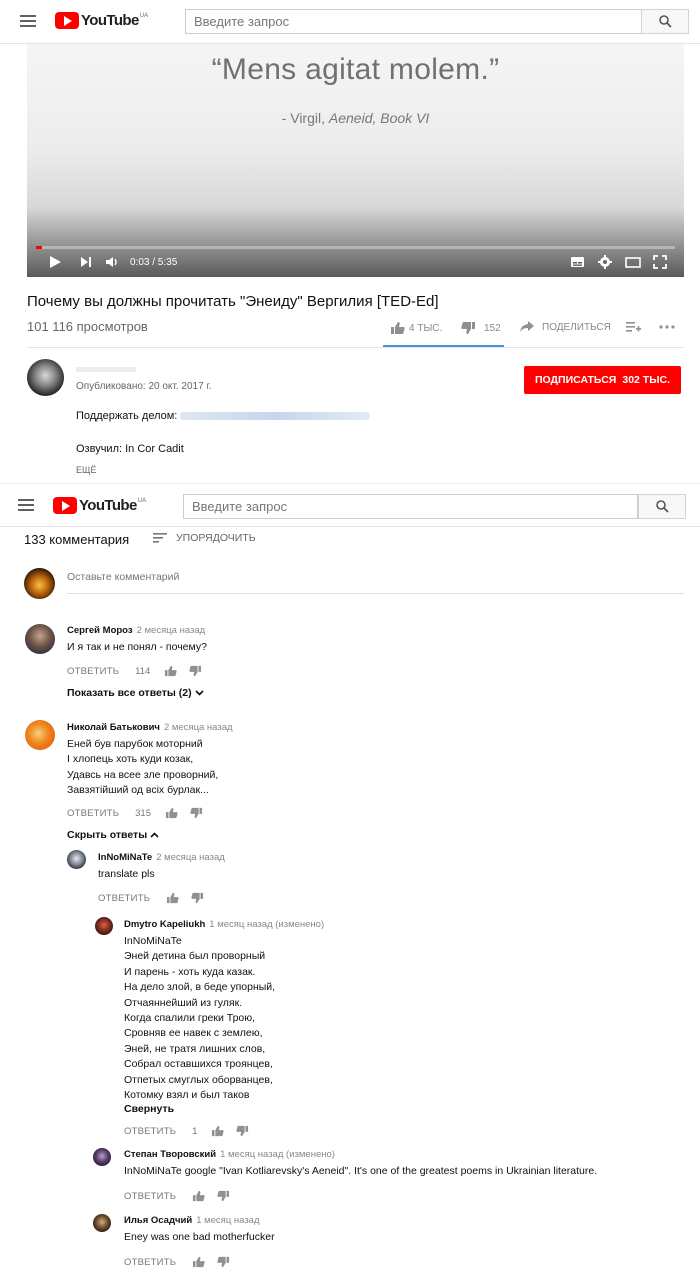 The height and width of the screenshot is (1279, 700). I want to click on volume-icon, so click(112, 262).